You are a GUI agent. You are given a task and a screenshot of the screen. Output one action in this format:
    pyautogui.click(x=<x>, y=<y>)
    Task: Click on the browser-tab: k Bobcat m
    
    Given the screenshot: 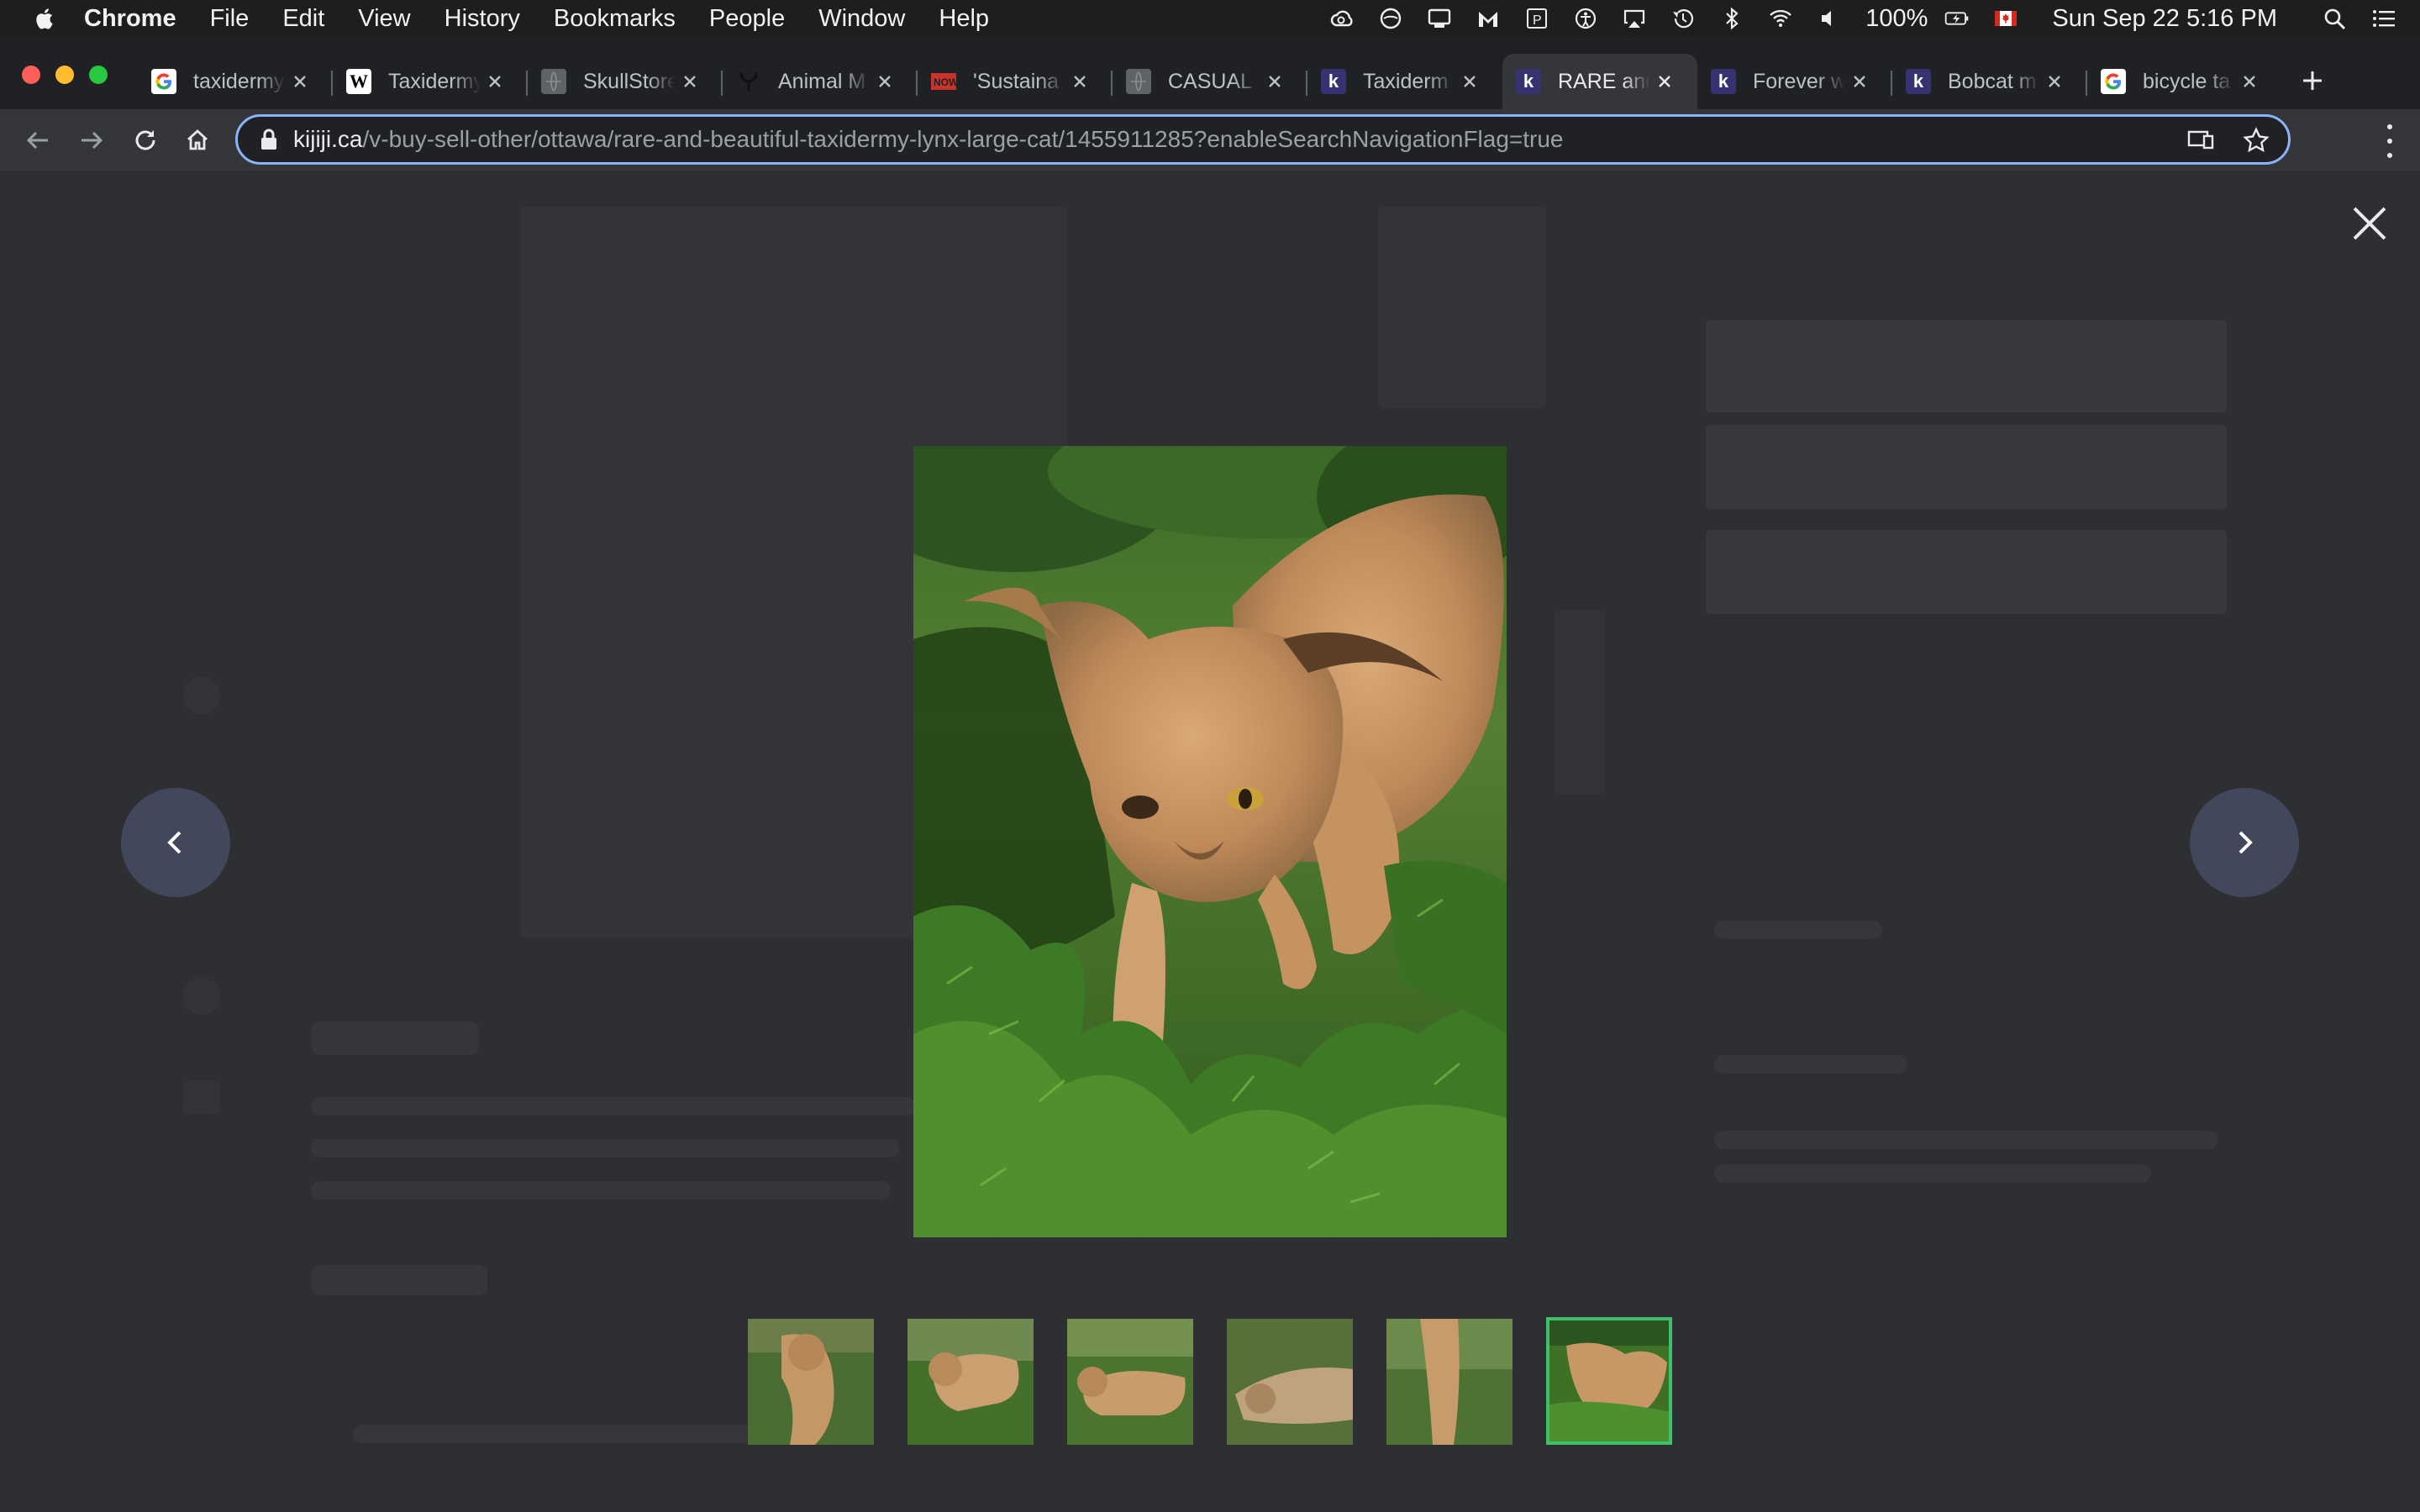 What is the action you would take?
    pyautogui.click(x=1989, y=81)
    